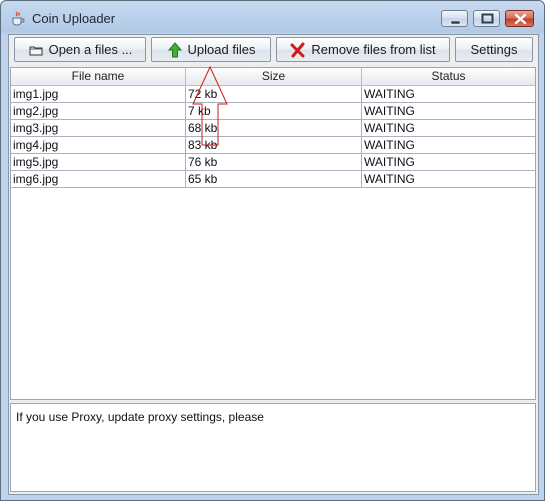 The height and width of the screenshot is (501, 545). Describe the element at coordinates (98, 145) in the screenshot. I see `cell-file-name: img4.jpg` at that location.